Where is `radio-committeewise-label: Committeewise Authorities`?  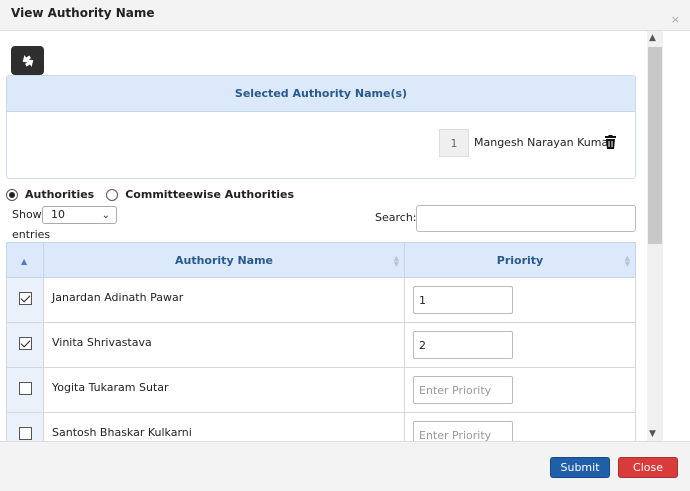 radio-committeewise-label: Committeewise Authorities is located at coordinates (209, 194).